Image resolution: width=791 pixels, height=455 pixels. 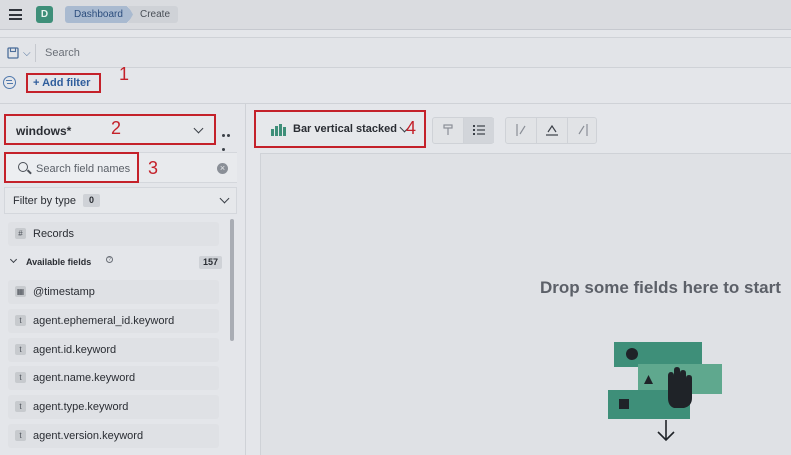 I want to click on annotation-4: 4, so click(x=411, y=128).